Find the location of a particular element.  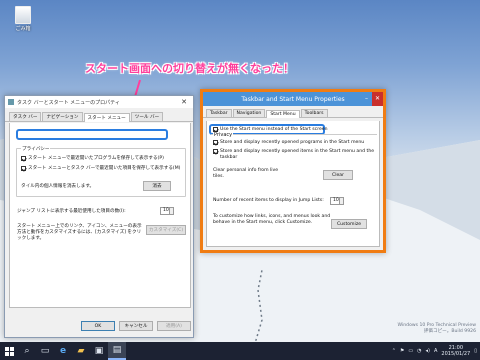

cancel-button: キャンセル is located at coordinates (136, 326).